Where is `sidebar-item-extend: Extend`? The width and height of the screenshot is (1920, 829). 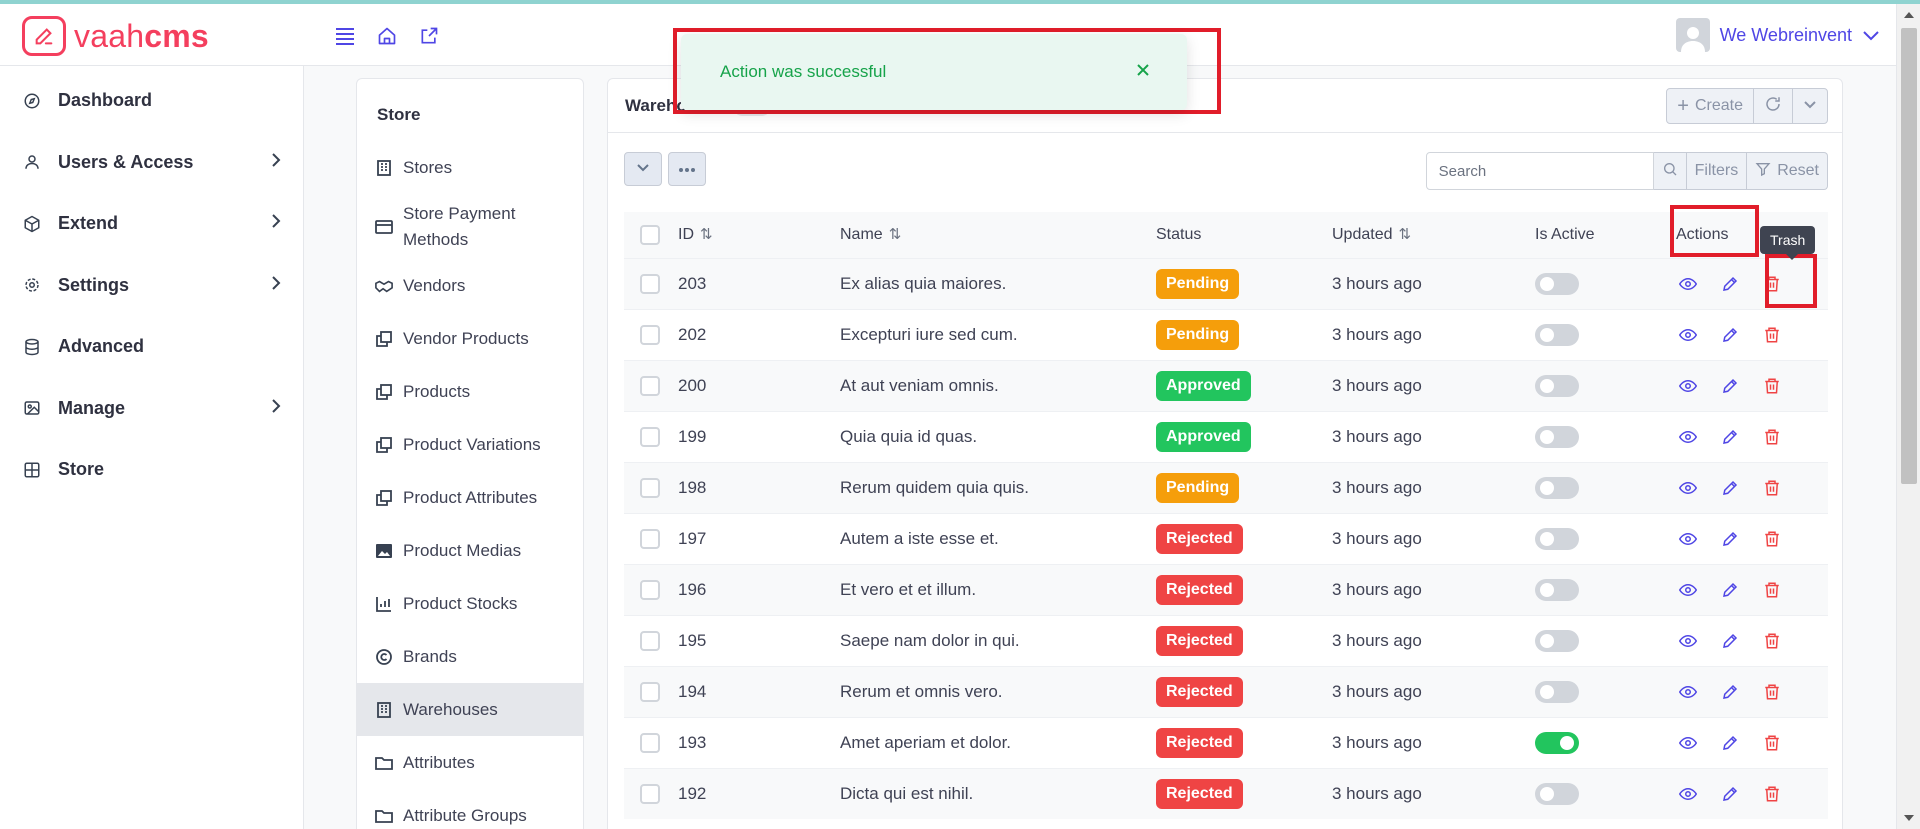 sidebar-item-extend: Extend is located at coordinates (151, 224).